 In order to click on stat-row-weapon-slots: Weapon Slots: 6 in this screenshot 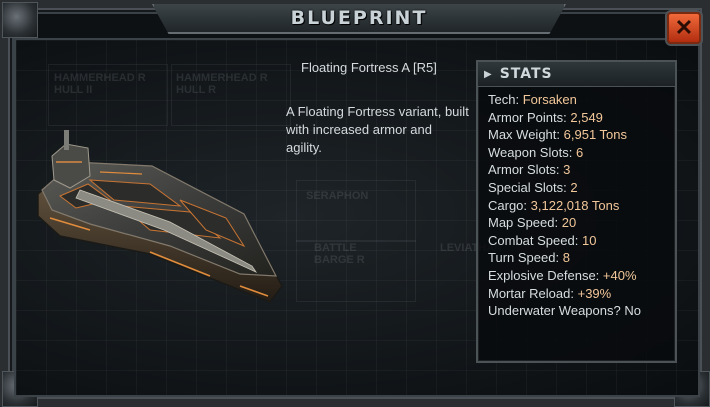, I will do `click(581, 153)`.